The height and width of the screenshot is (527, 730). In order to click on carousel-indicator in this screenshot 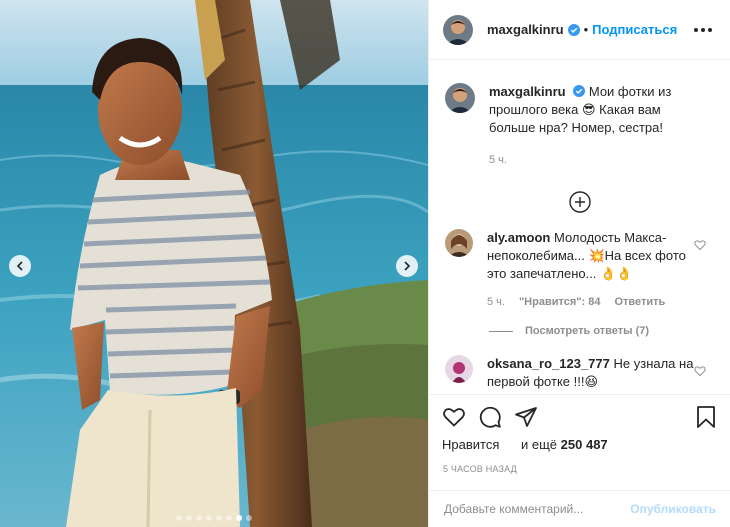, I will do `click(214, 518)`.